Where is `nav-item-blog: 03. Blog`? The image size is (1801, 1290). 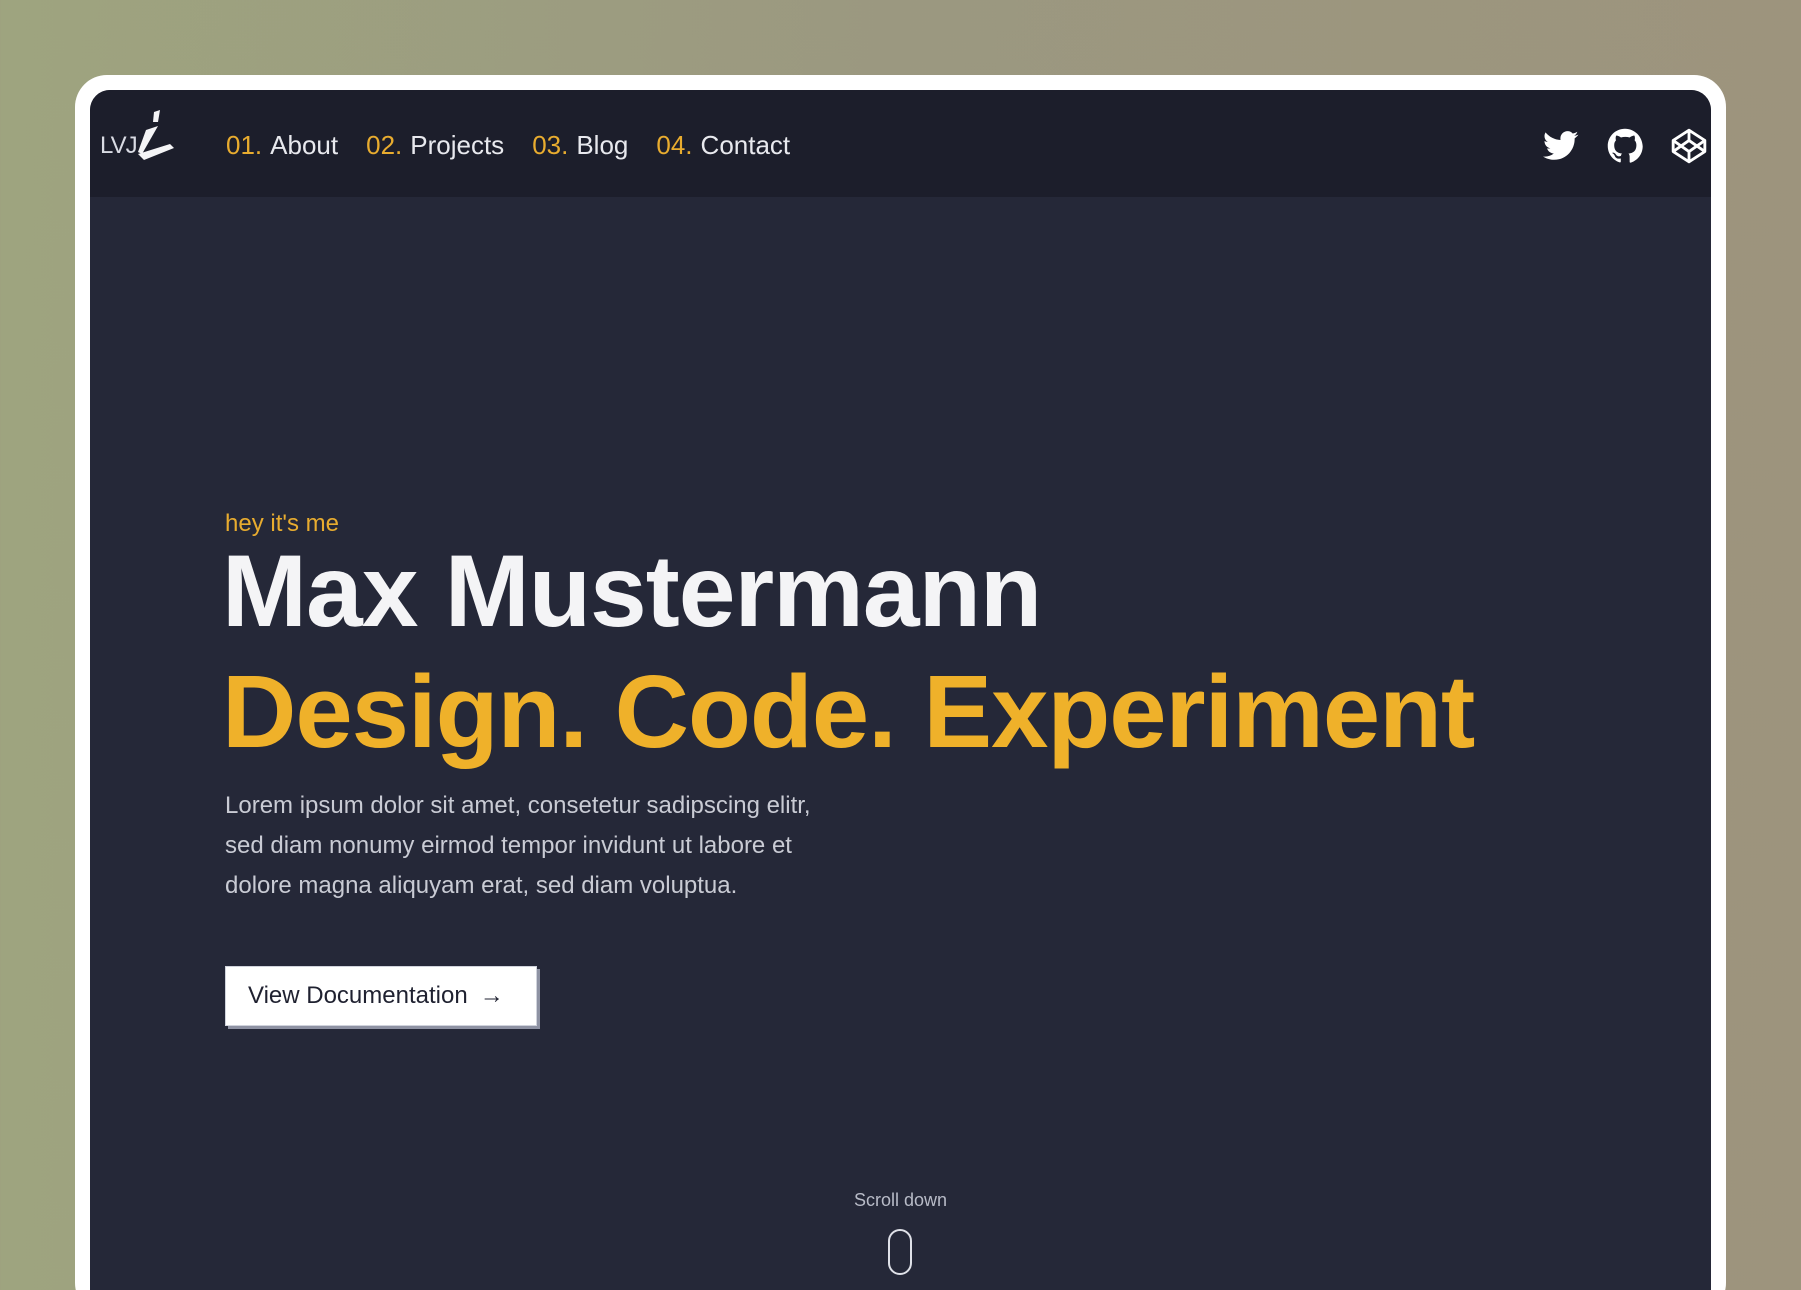 nav-item-blog: 03. Blog is located at coordinates (580, 145).